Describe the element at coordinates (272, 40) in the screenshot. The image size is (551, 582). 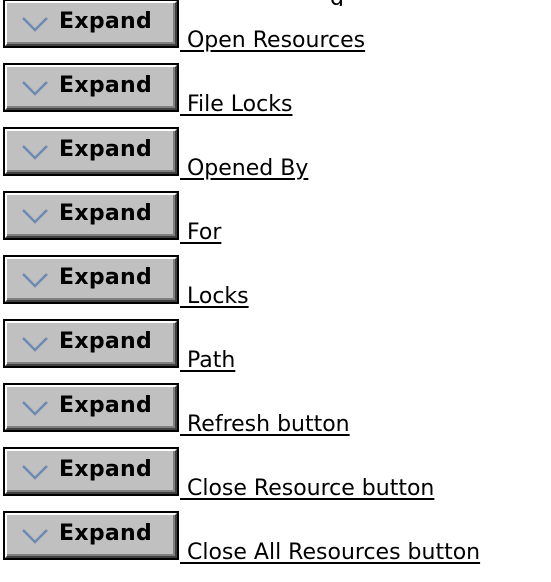
I see `section-link-open-resources: Open Resources` at that location.